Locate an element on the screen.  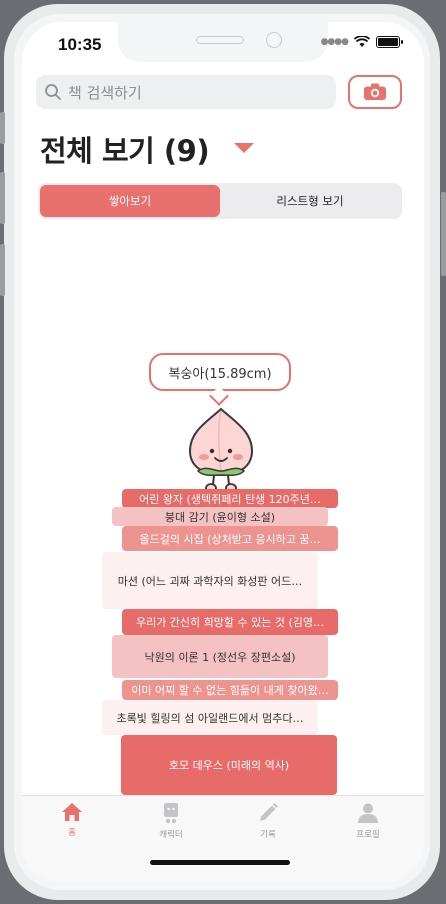
tab-character: 캐릭터 is located at coordinates (171, 821).